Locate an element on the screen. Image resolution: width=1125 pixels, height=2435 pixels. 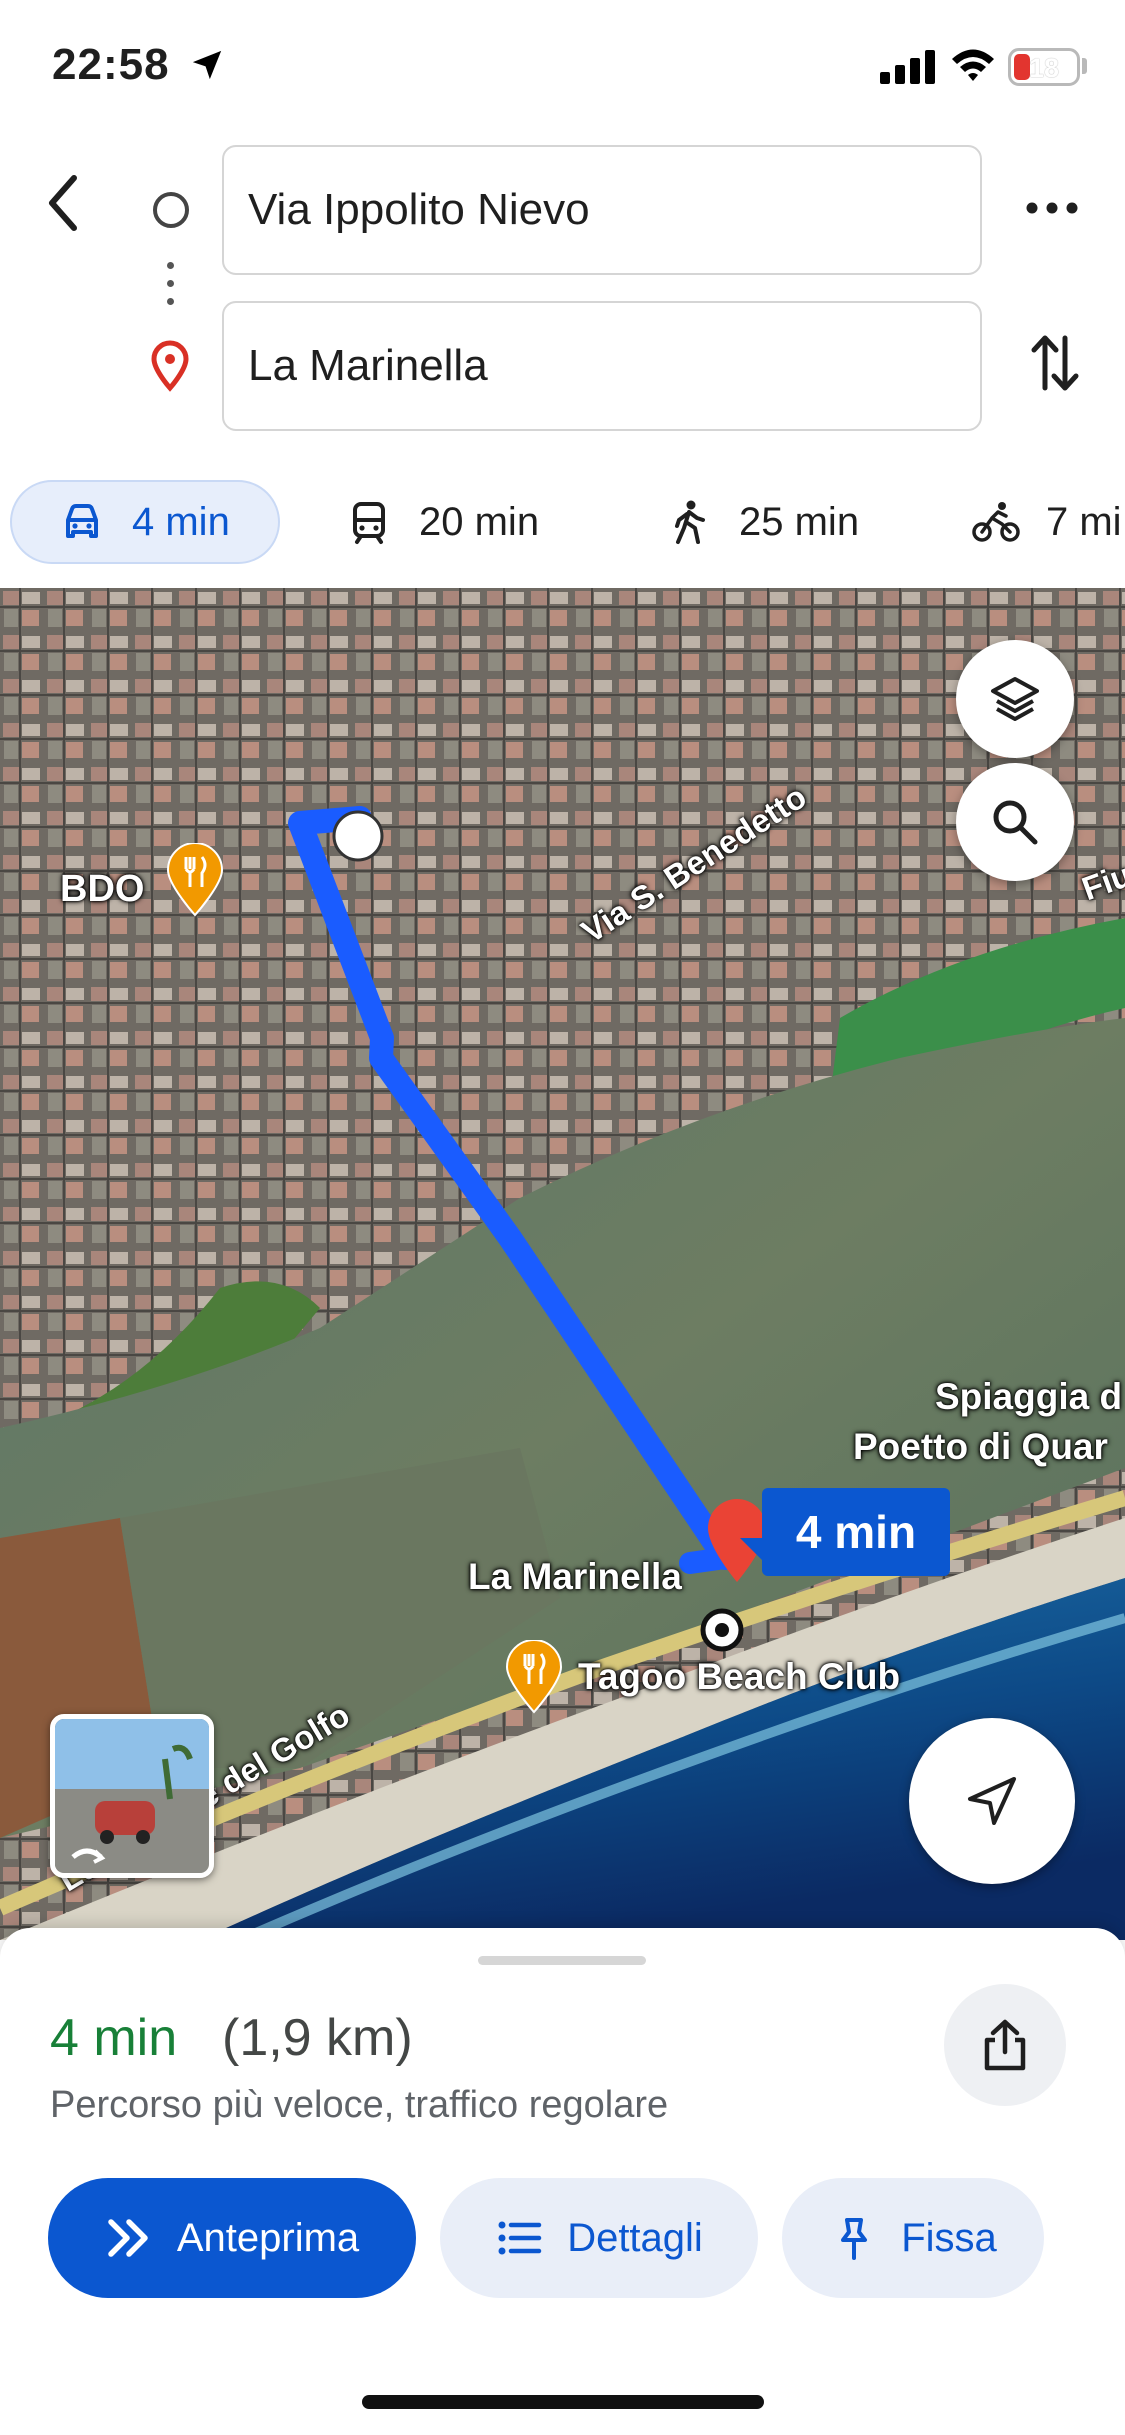
search-icon is located at coordinates (1015, 822).